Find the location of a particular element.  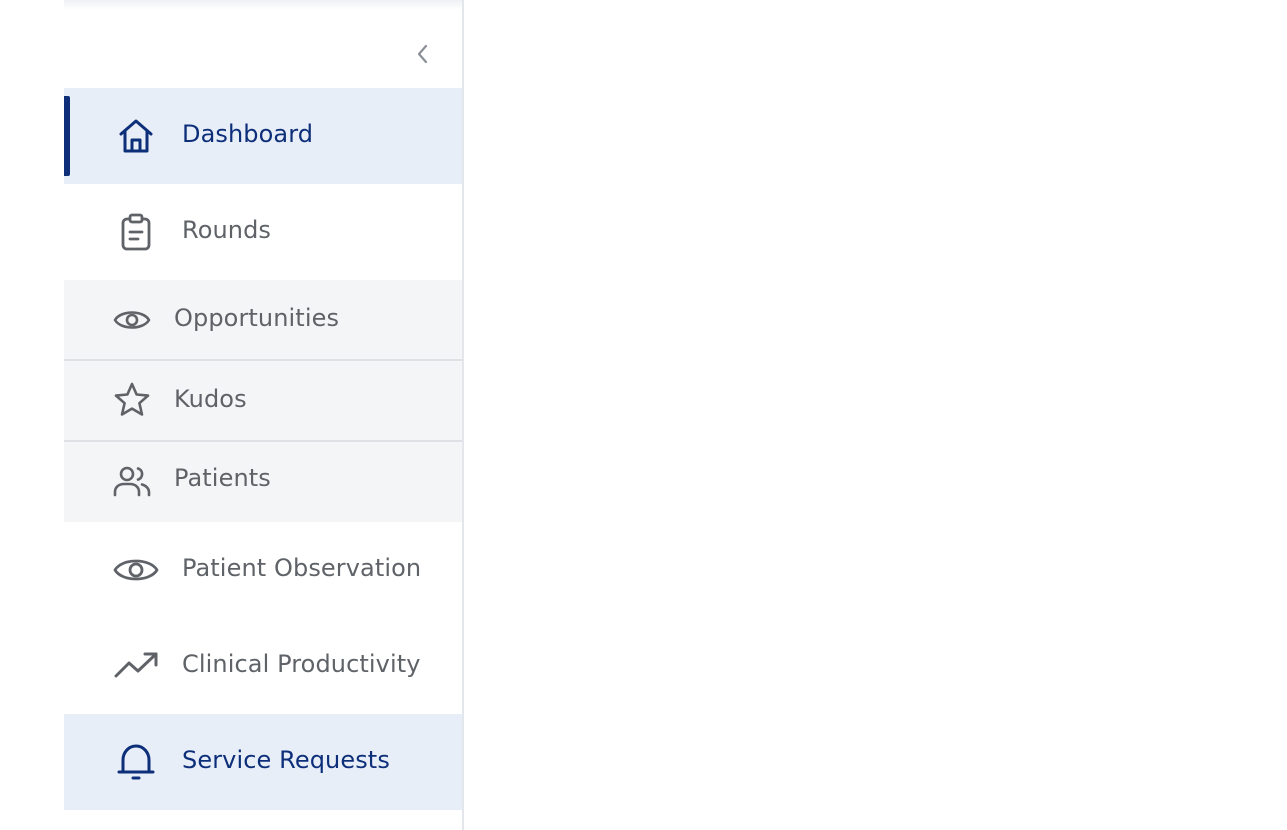

sidebar-item-label: Service Requests is located at coordinates (286, 760).